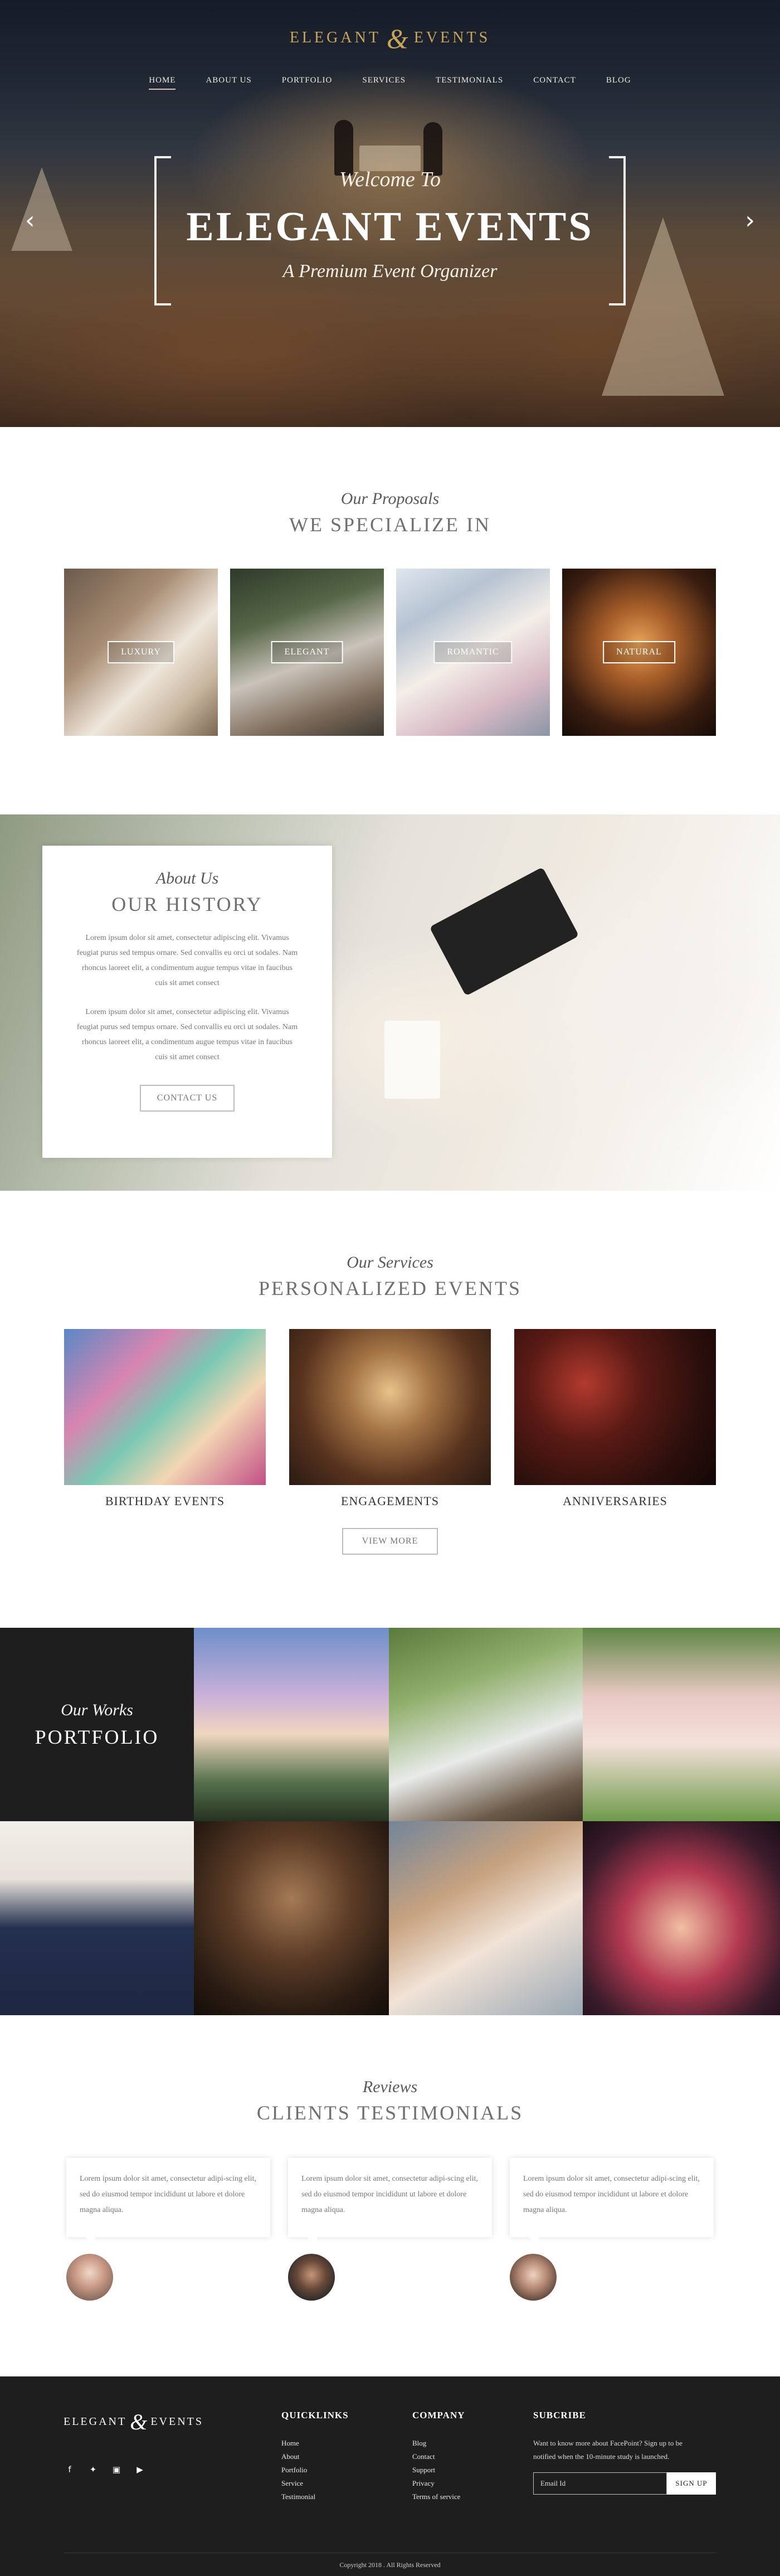 This screenshot has height=2576, width=780. I want to click on service-name: BIRTHDAY EVENTS, so click(165, 1501).